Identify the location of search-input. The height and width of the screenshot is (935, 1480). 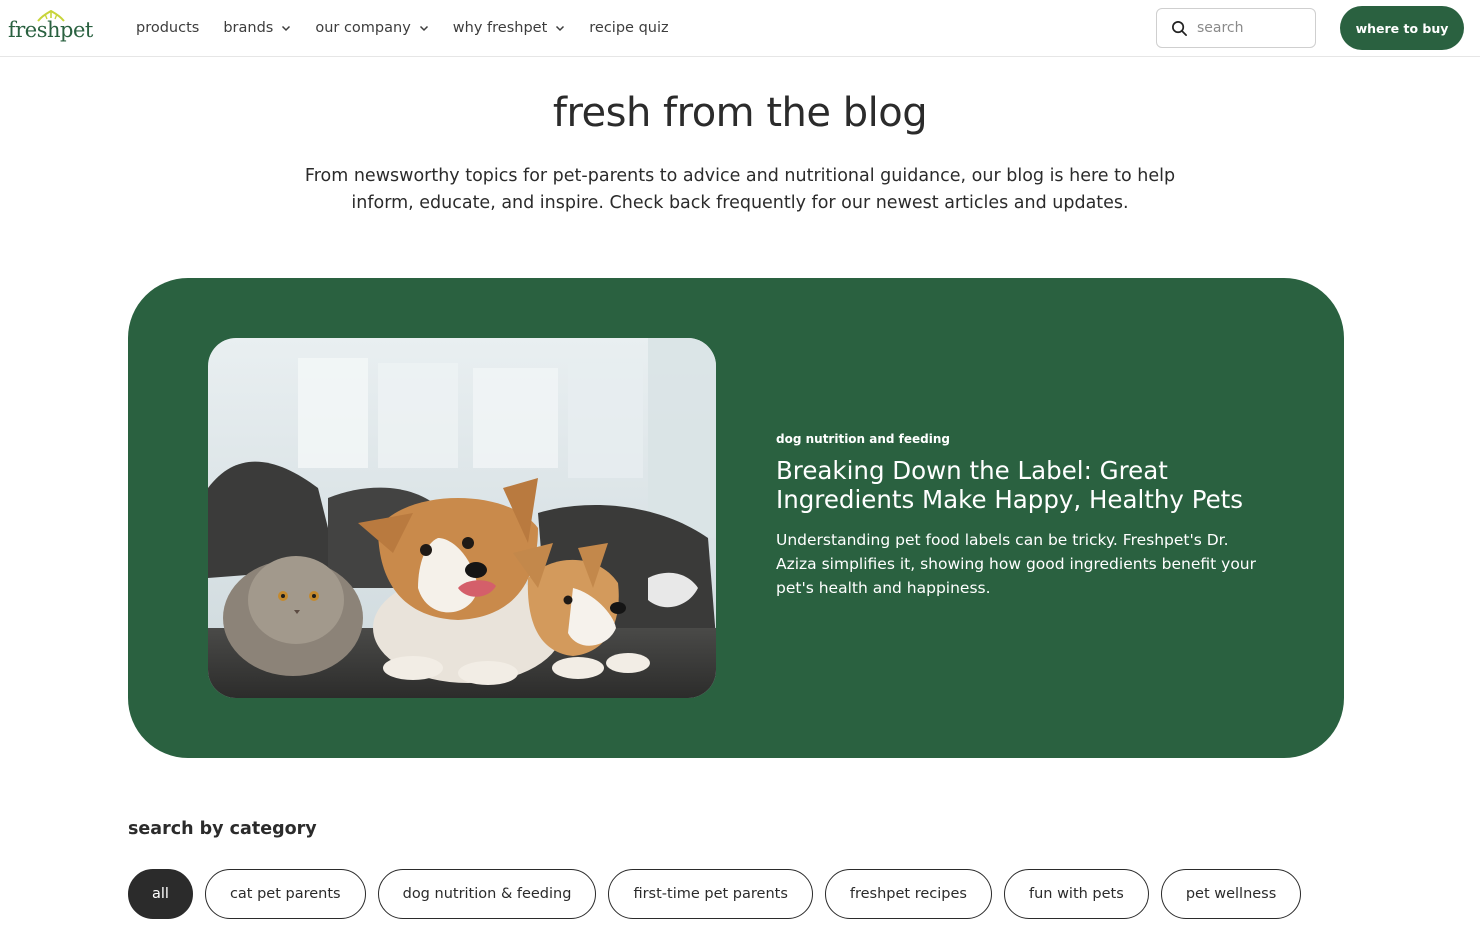
(1252, 28).